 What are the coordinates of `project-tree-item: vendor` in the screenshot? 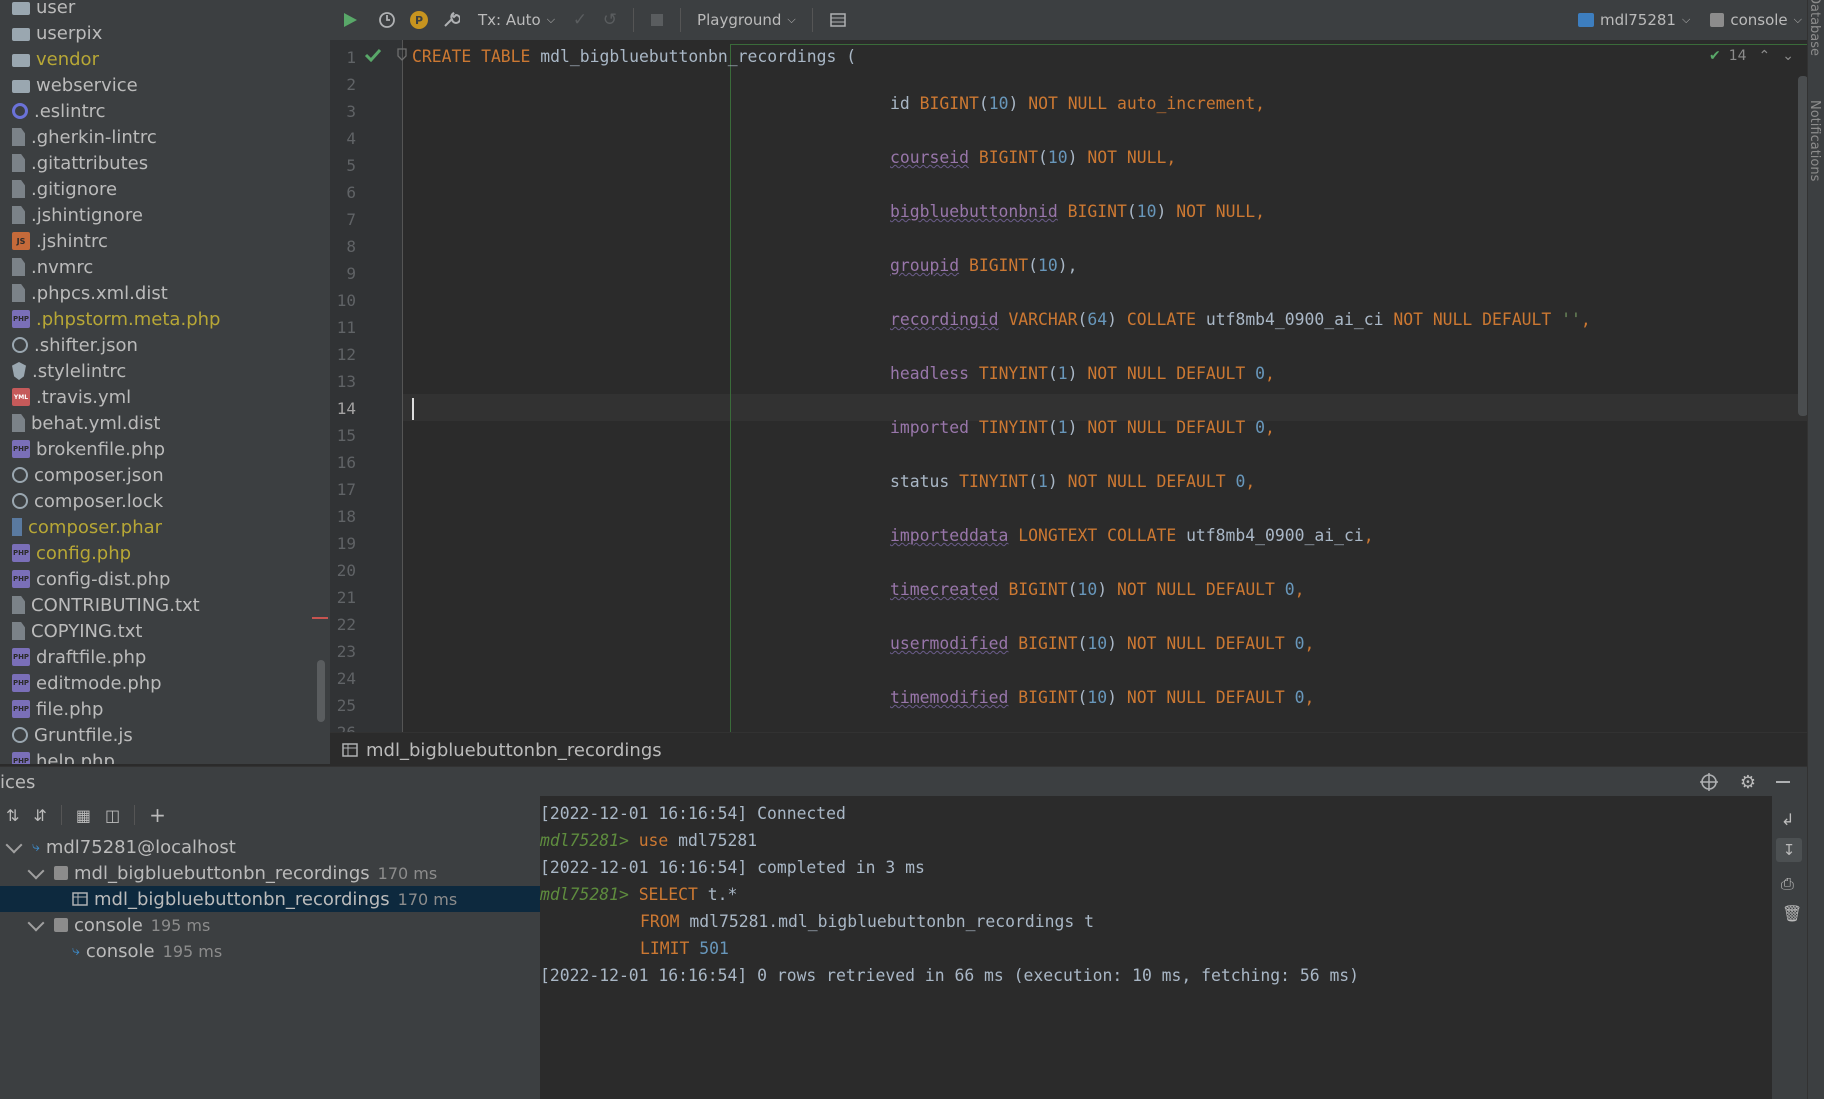 It's located at (49, 59).